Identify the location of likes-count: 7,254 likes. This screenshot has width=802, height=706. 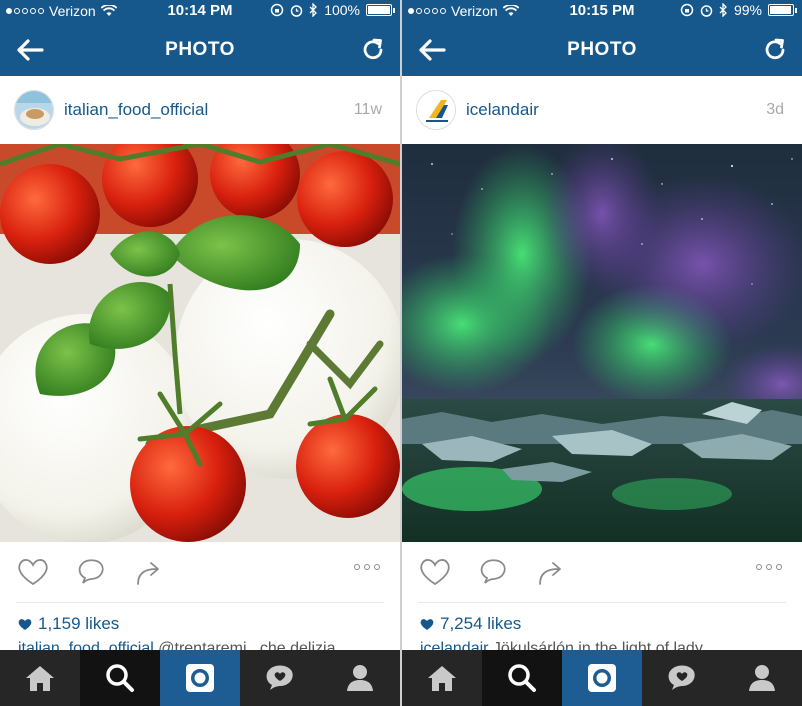
(480, 624).